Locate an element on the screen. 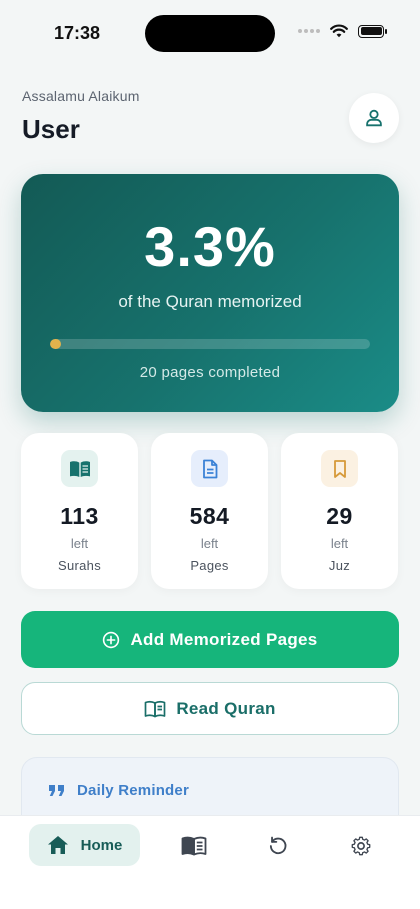 The image size is (420, 909). quran-book-icon is located at coordinates (194, 846).